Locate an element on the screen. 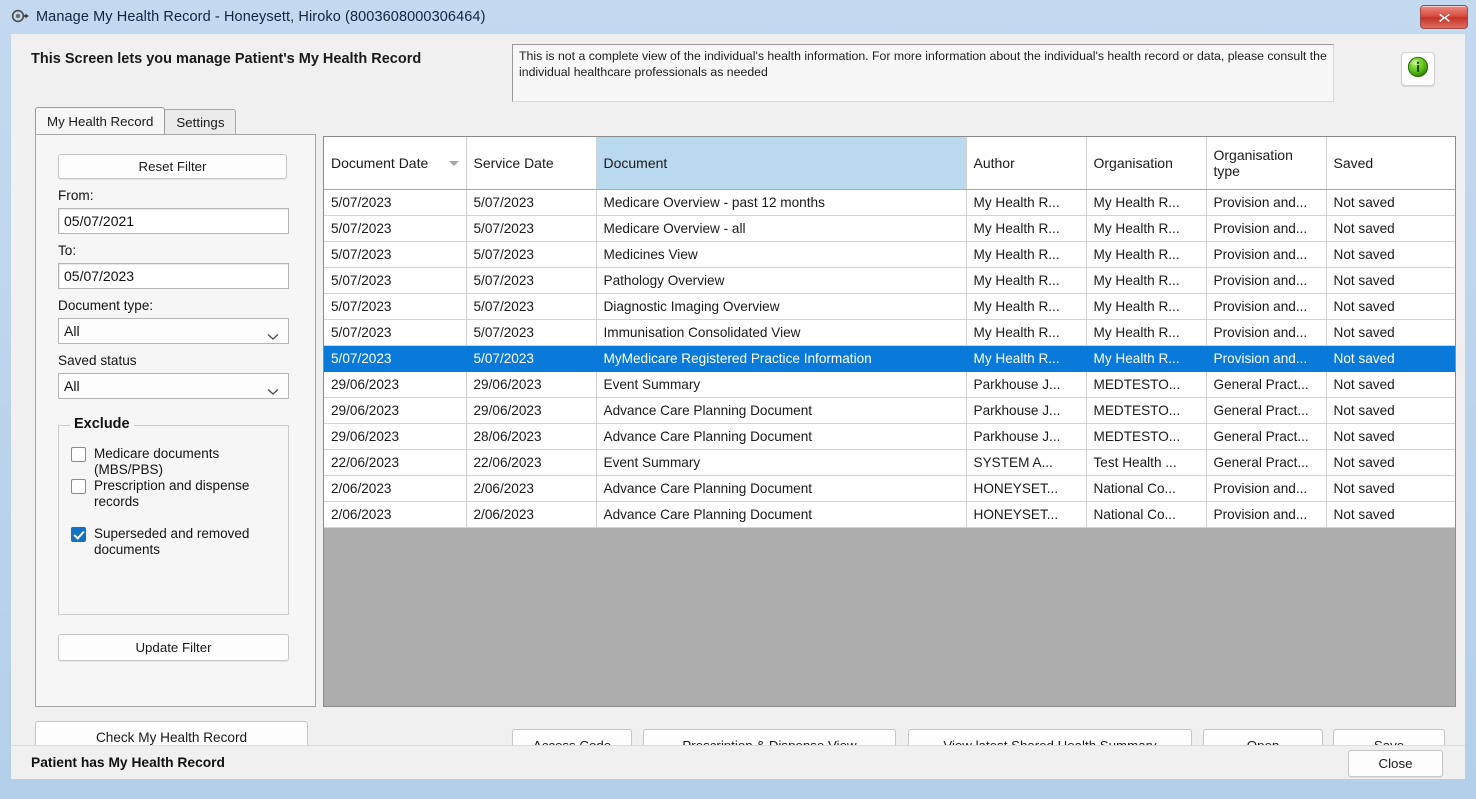  table-cell: Medicare Overview - past 12 months is located at coordinates (781, 202).